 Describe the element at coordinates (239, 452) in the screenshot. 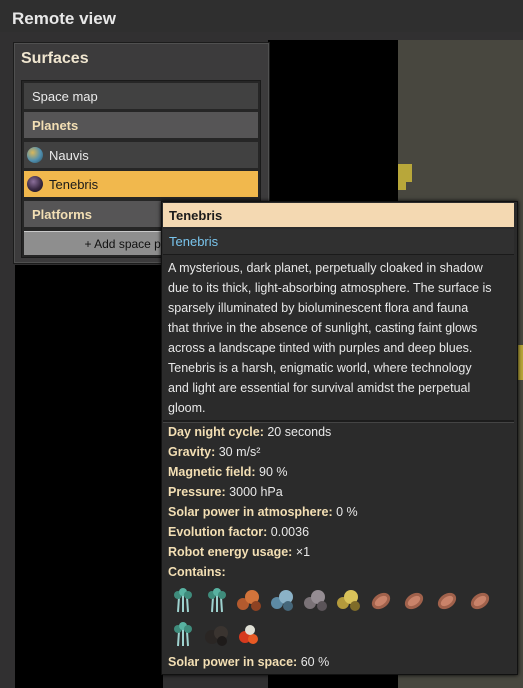

I see `property-value: 30 m/s²` at that location.